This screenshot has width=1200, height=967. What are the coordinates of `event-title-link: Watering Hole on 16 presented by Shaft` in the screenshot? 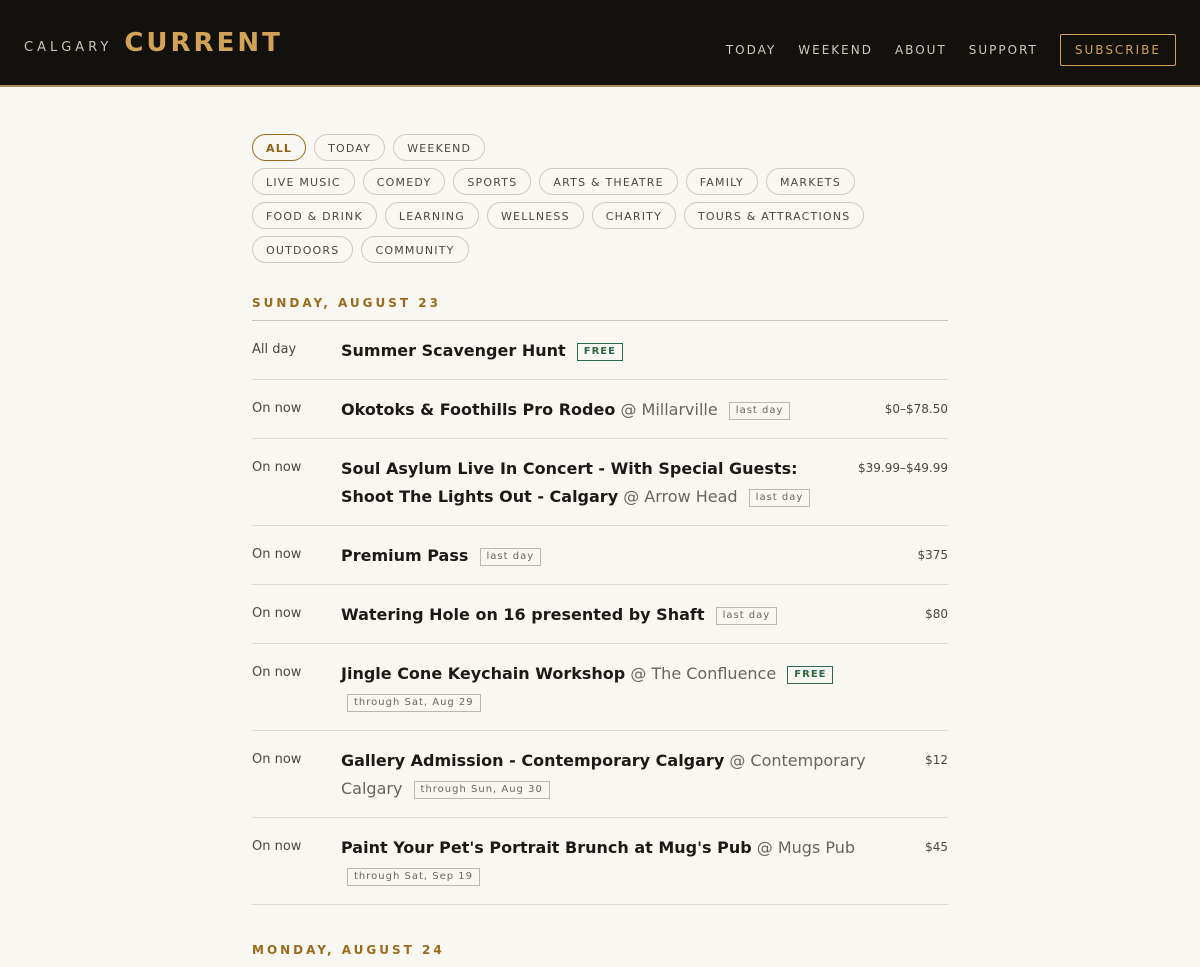 It's located at (523, 614).